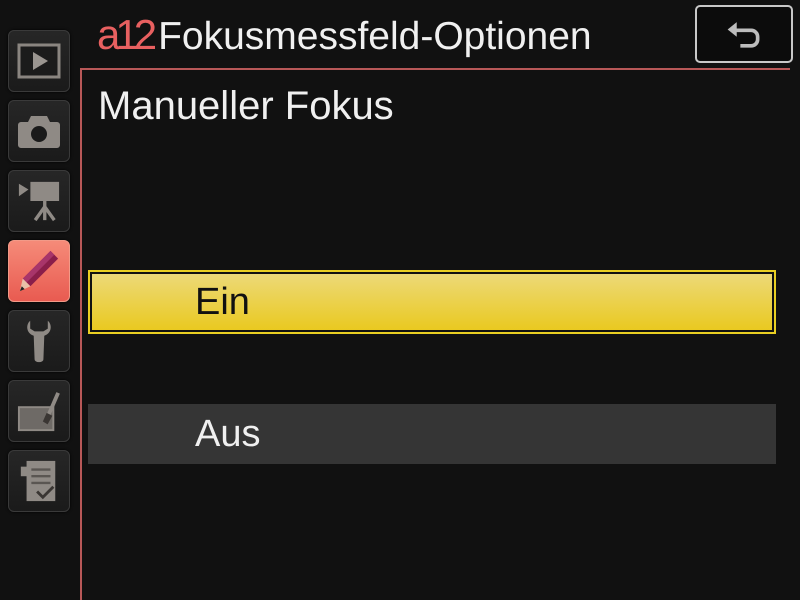 This screenshot has height=600, width=800. I want to click on movie-camera-icon, so click(39, 201).